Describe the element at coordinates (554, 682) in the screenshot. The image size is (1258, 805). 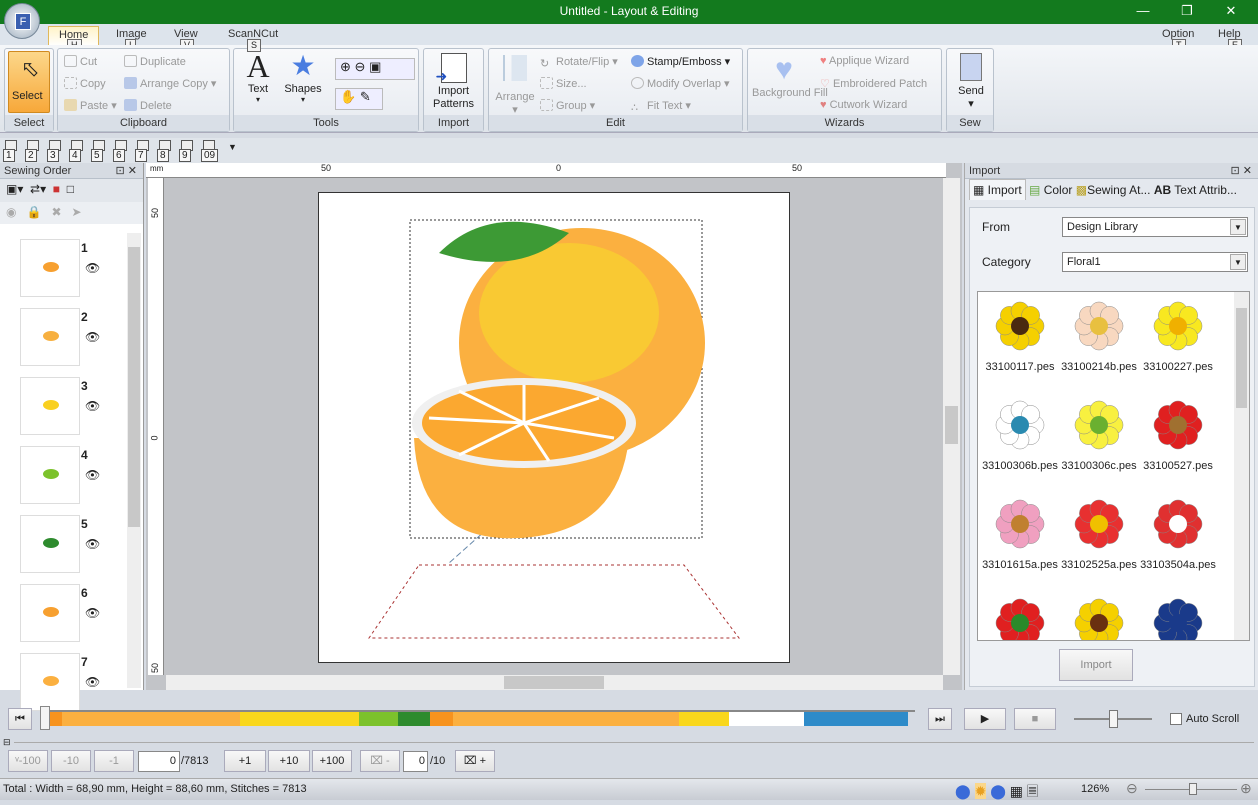
I see `horizontal-scrollbar` at that location.